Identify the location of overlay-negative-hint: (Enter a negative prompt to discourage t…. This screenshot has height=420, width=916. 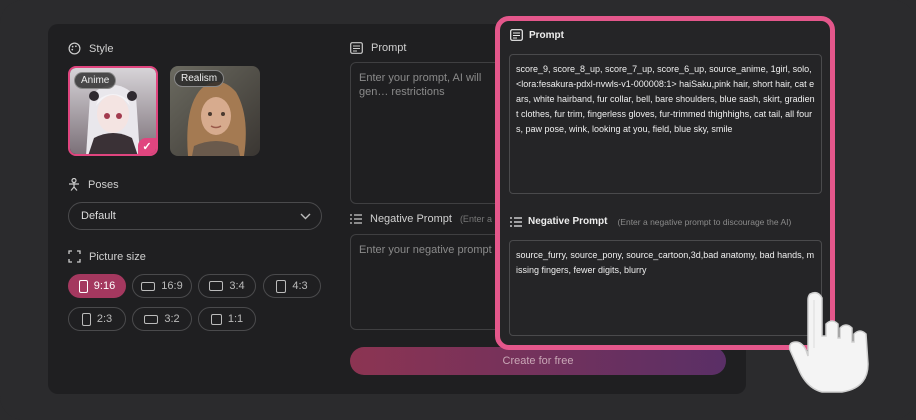
(704, 221).